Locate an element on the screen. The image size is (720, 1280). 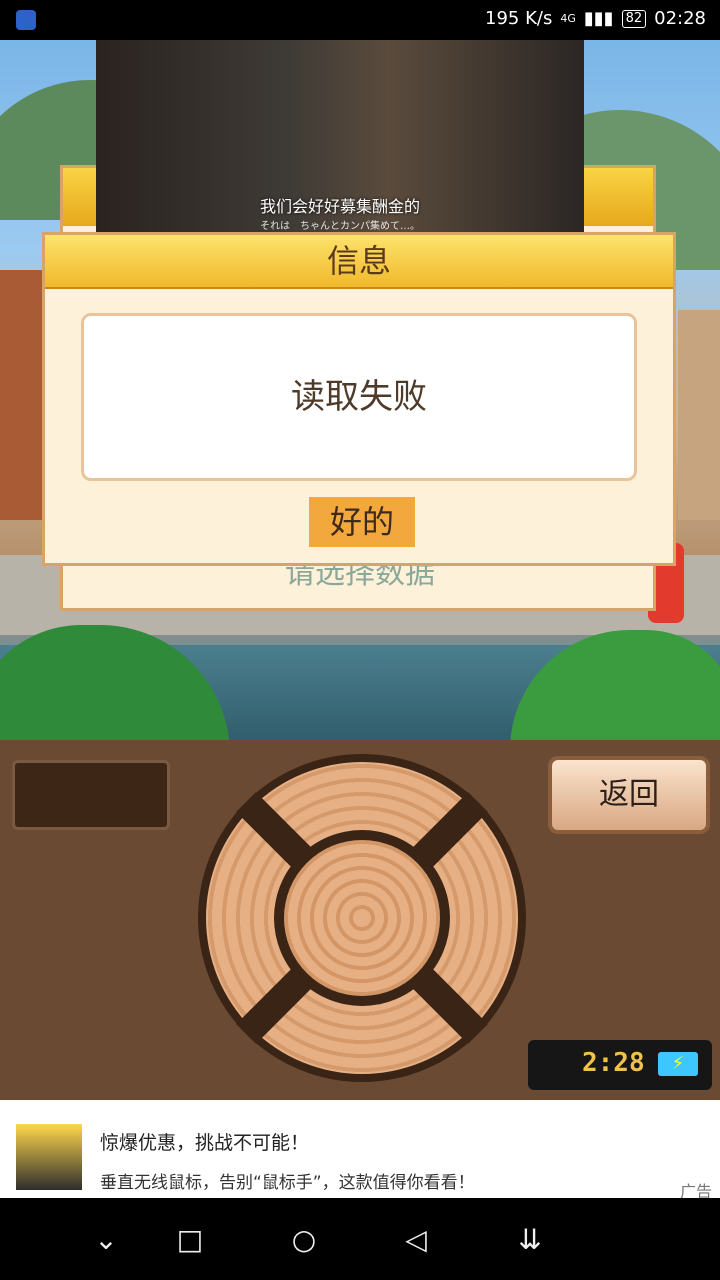
video-overlay: 我们会好好募集酬金的 それは ちゃんとカンパ集めて…。 is located at coordinates (340, 139).